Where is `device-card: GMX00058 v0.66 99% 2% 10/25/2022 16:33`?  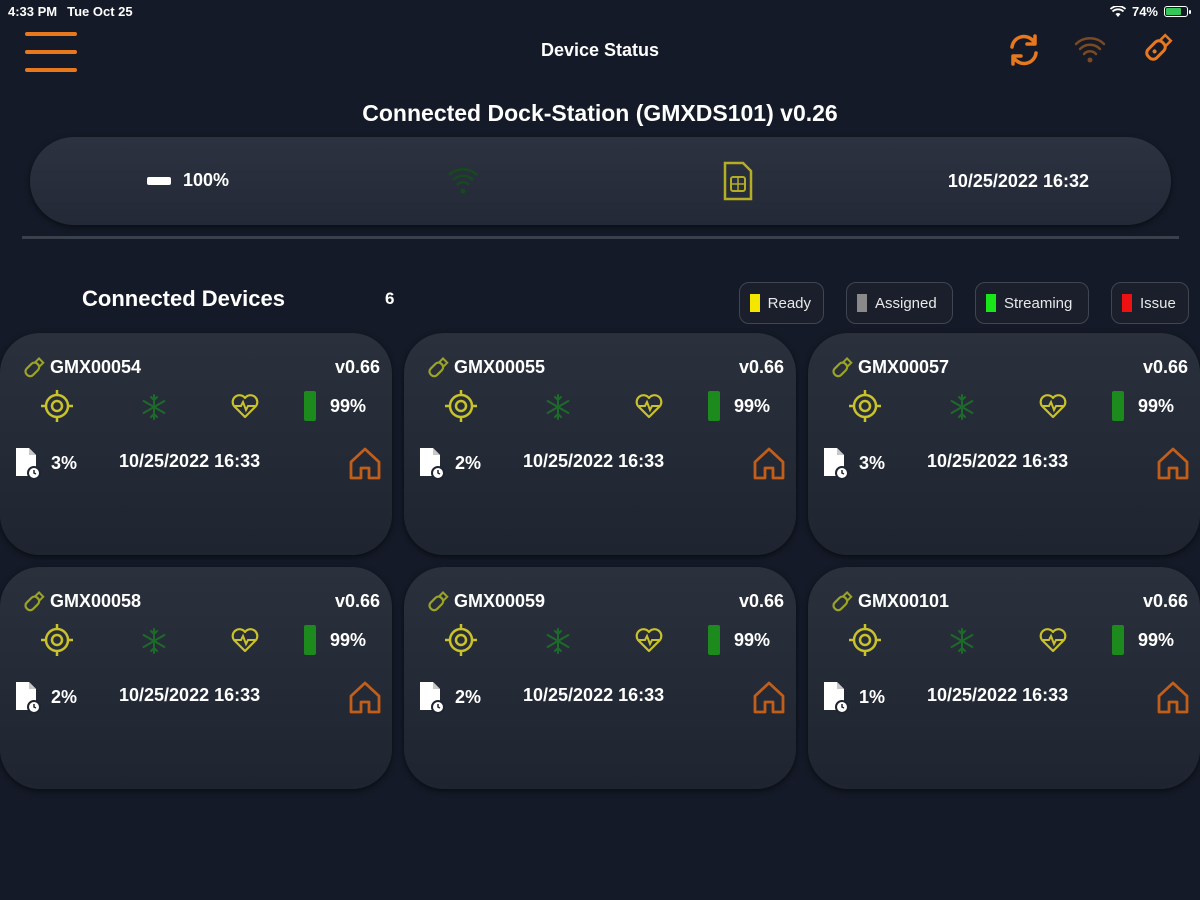 device-card: GMX00058 v0.66 99% 2% 10/25/2022 16:33 is located at coordinates (196, 678).